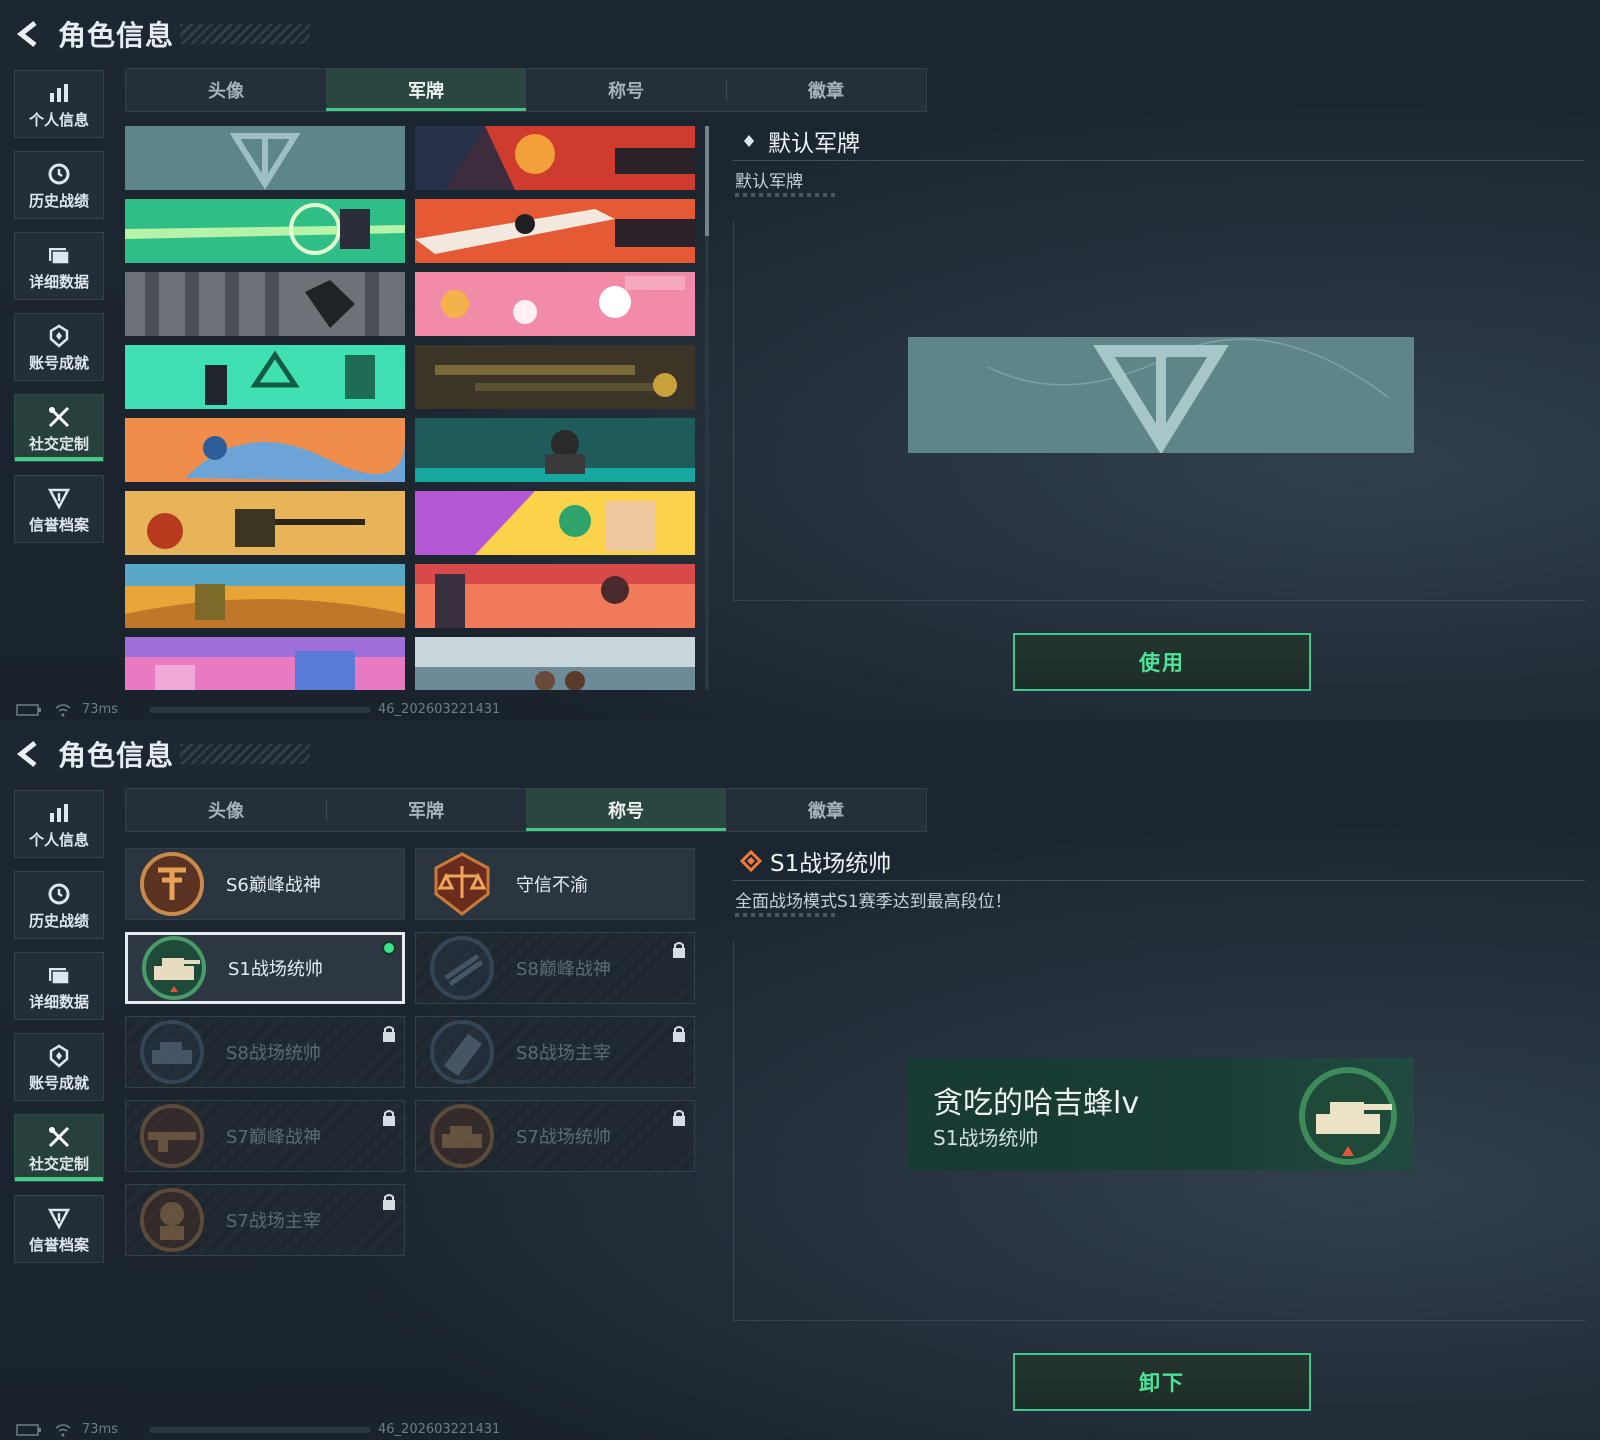  I want to click on dogtag-weapons-table, so click(555, 377).